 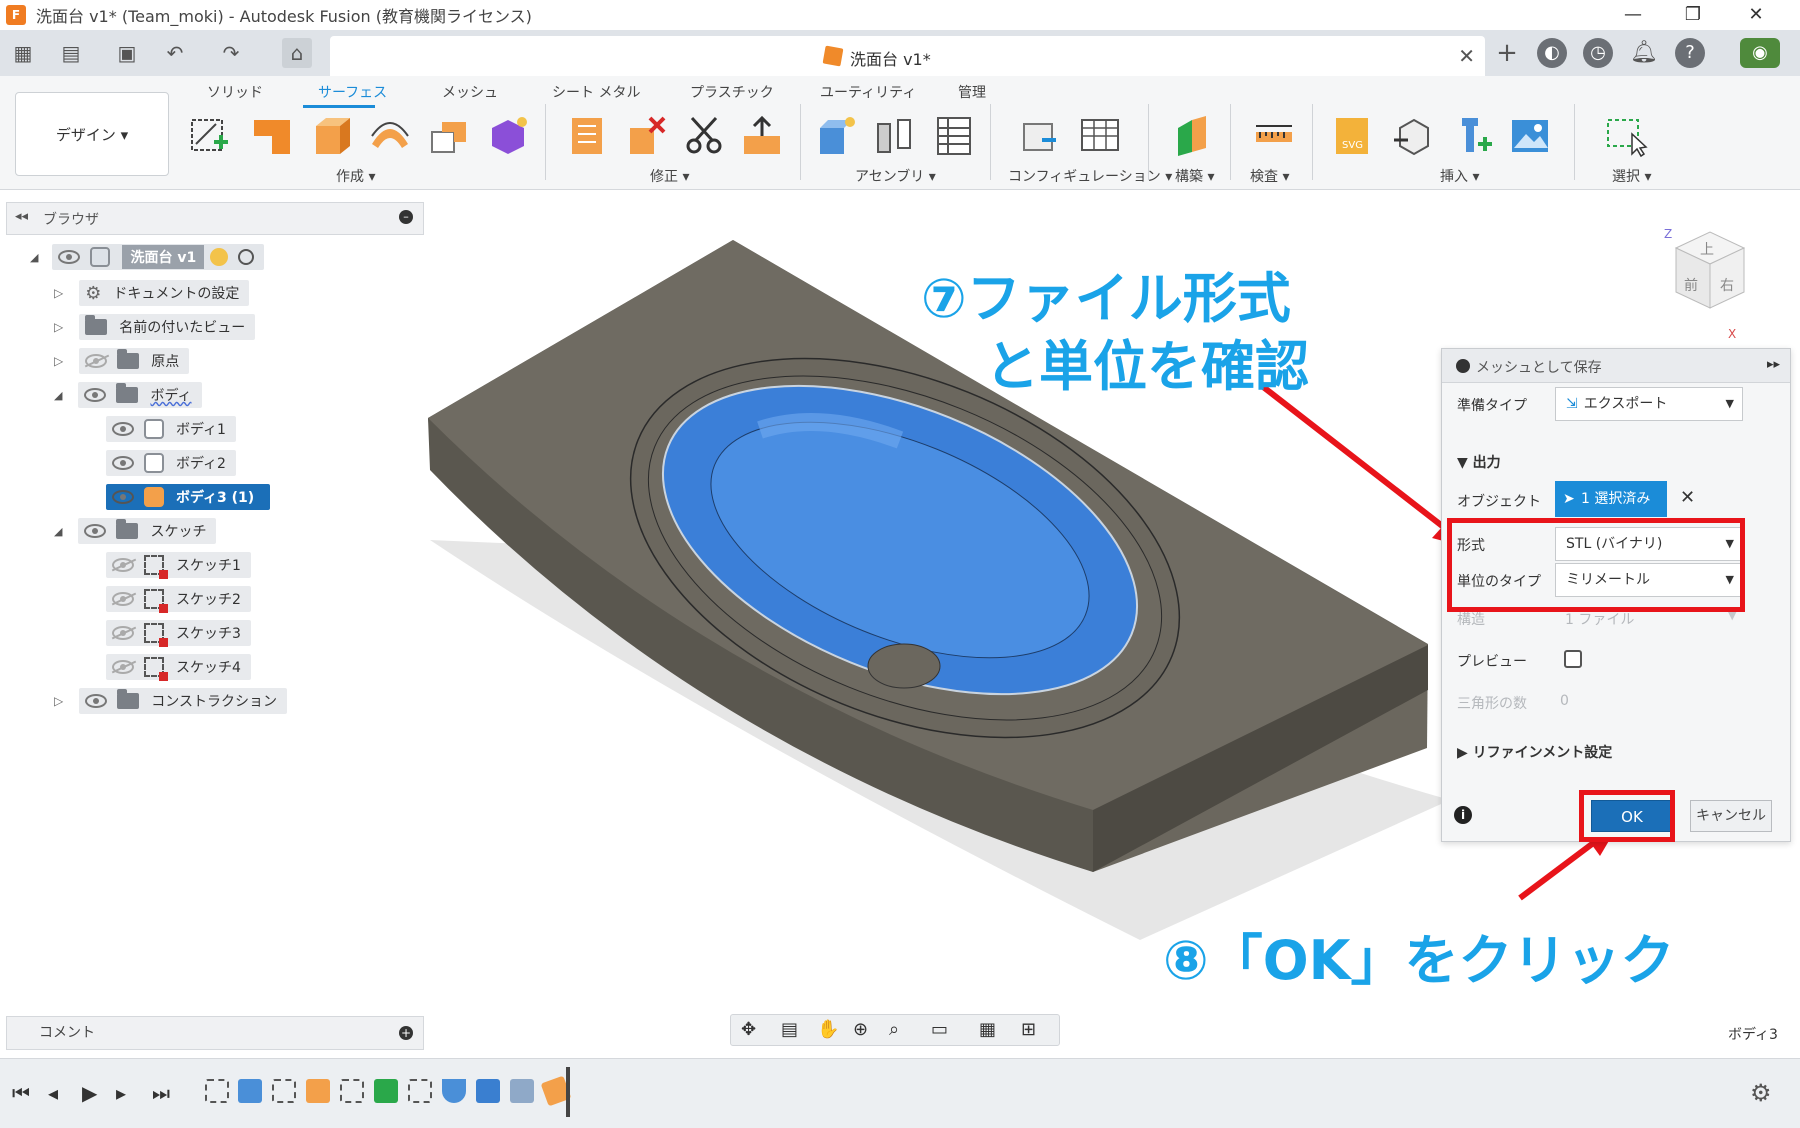 What do you see at coordinates (71, 53) in the screenshot?
I see `file-menu-icon: ▤` at bounding box center [71, 53].